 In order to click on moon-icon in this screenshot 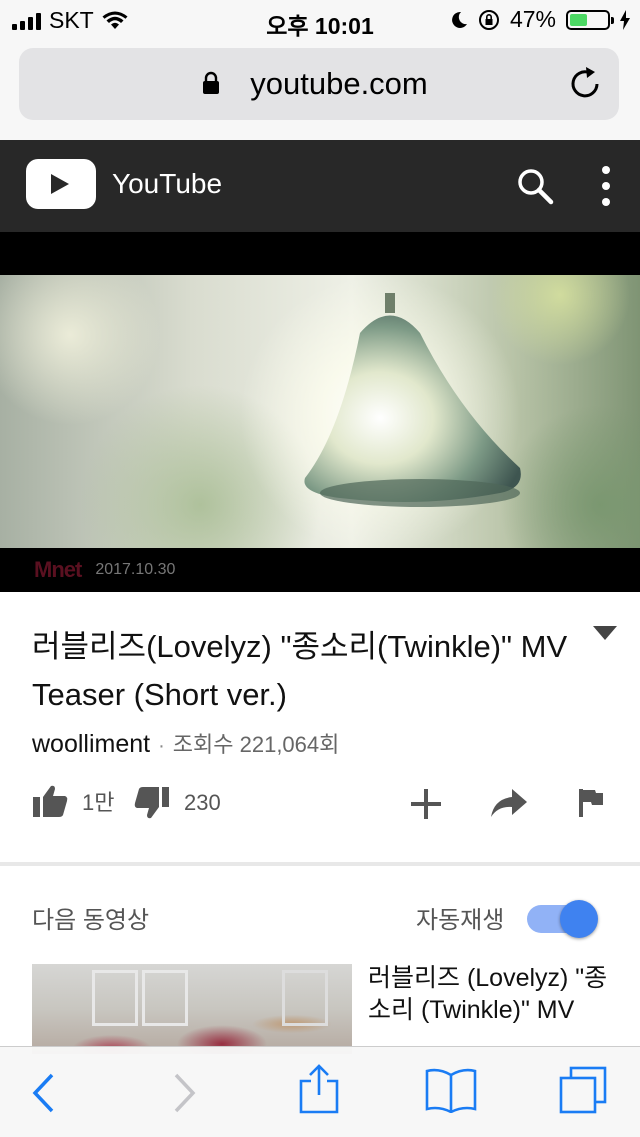, I will do `click(459, 19)`.